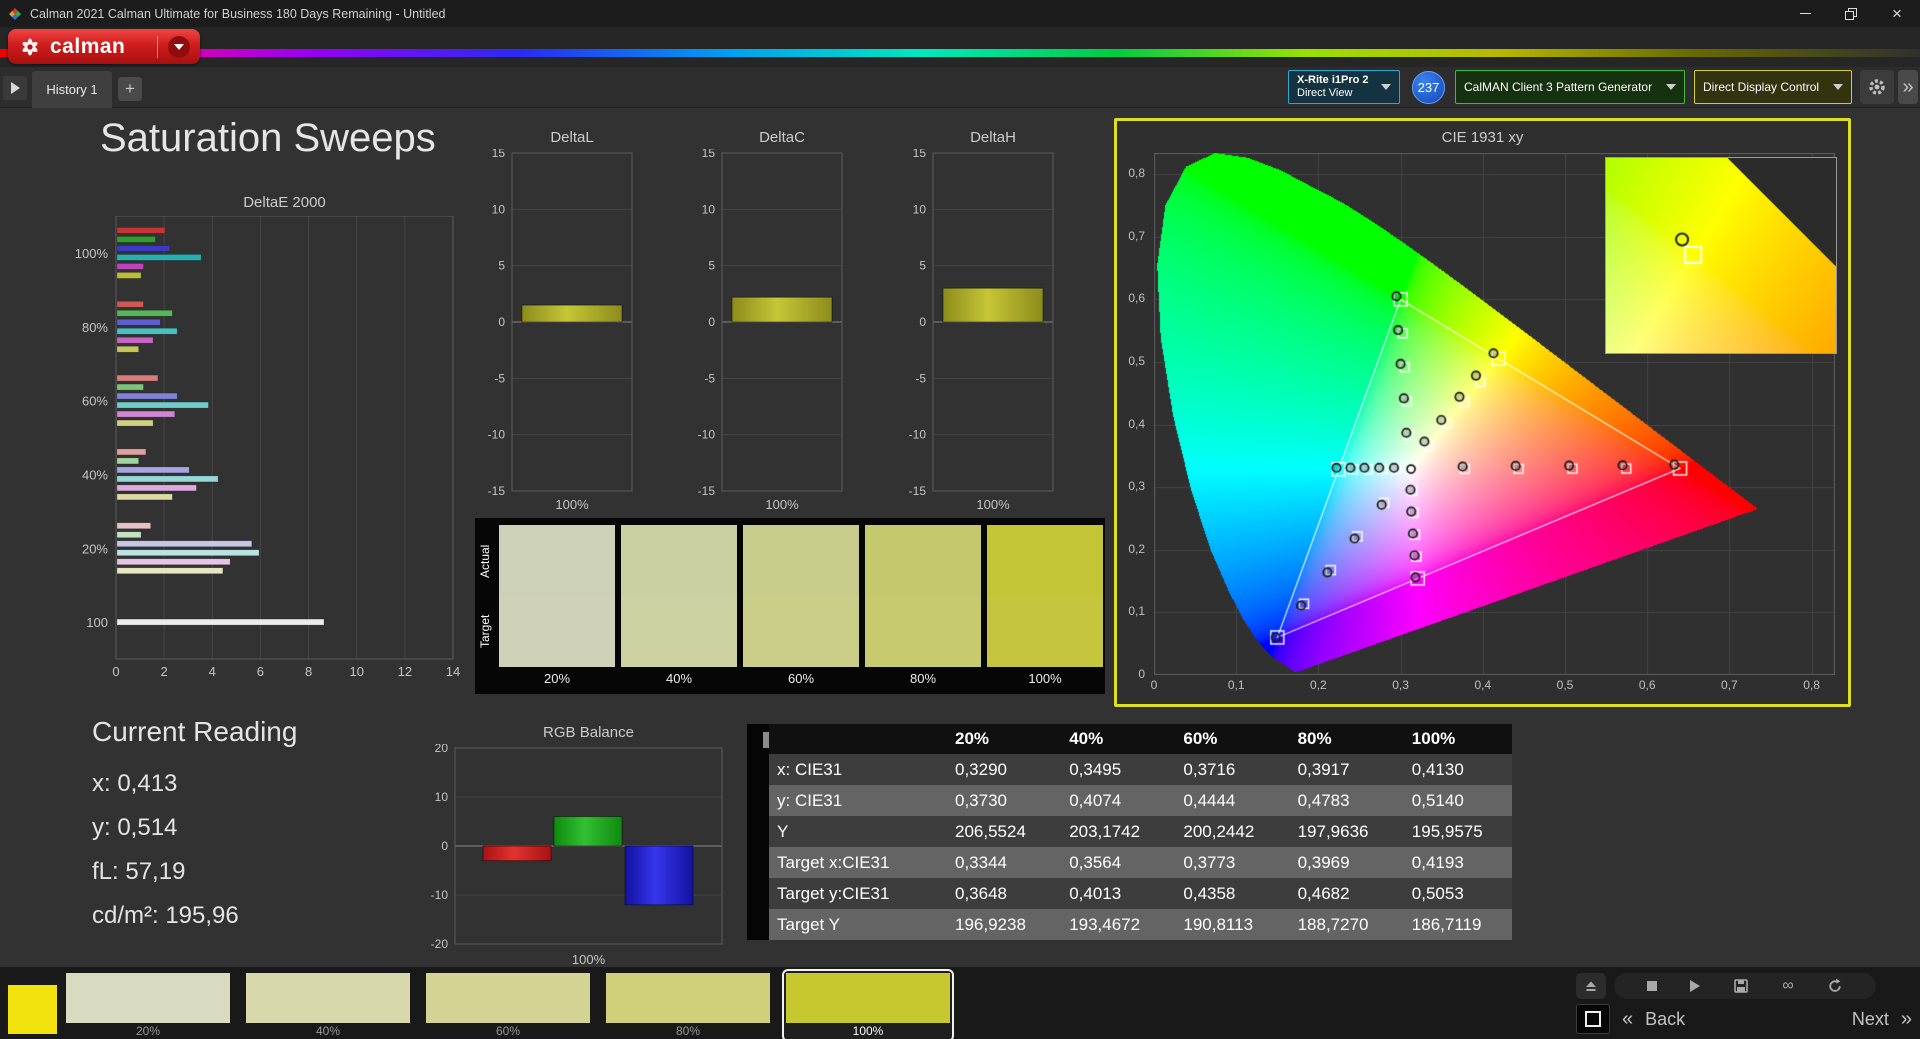  What do you see at coordinates (998, 893) in the screenshot?
I see `table-cell: 0,3648` at bounding box center [998, 893].